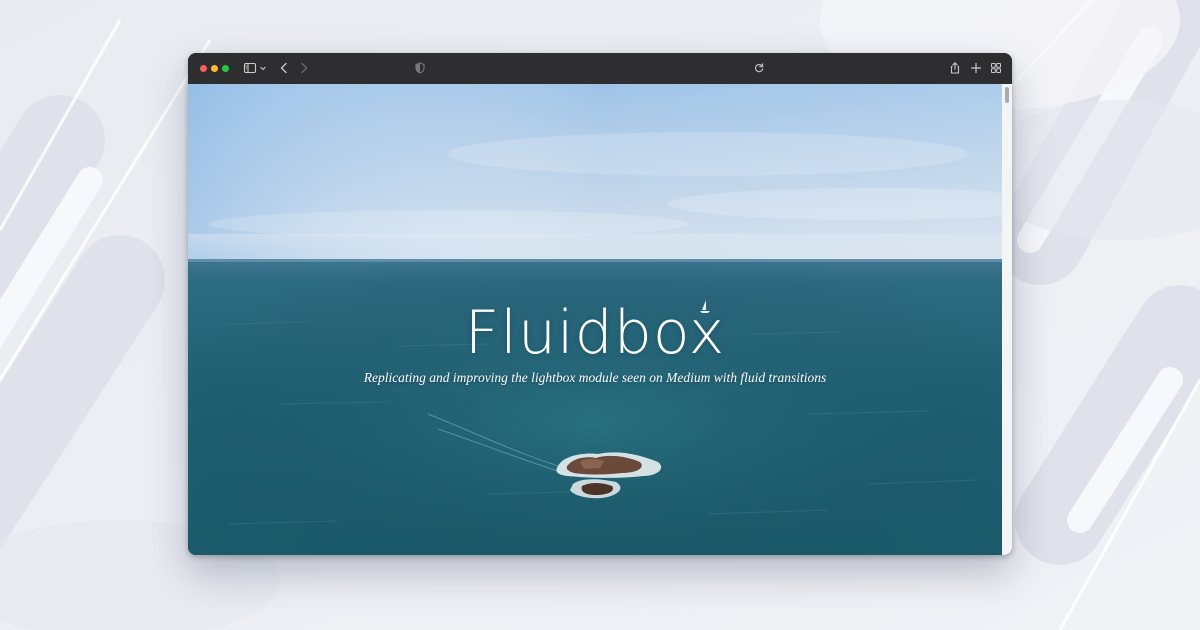  What do you see at coordinates (759, 68) in the screenshot?
I see `reload-icon` at bounding box center [759, 68].